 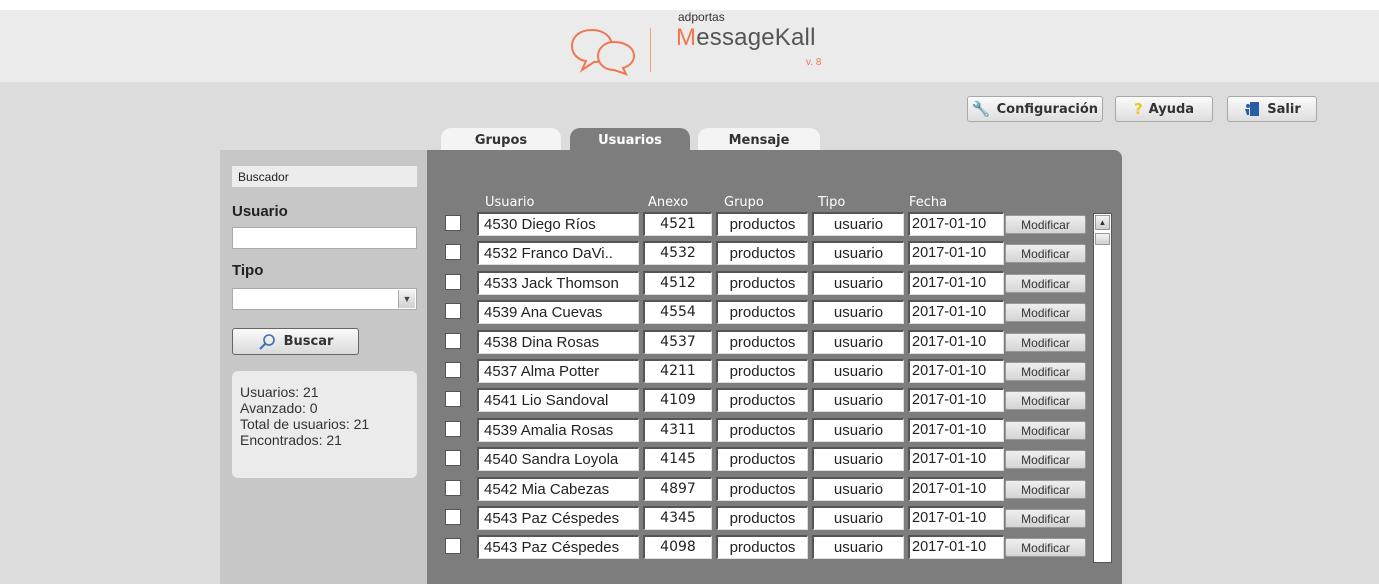 I want to click on cell-usuario: 4539 Amalia Rosas, so click(x=558, y=430).